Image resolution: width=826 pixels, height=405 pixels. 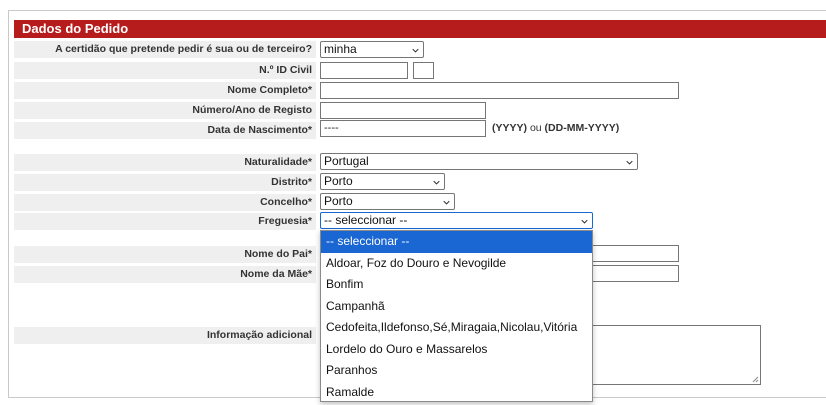 I want to click on nome-completo-label: Nome Completo*, so click(x=165, y=90).